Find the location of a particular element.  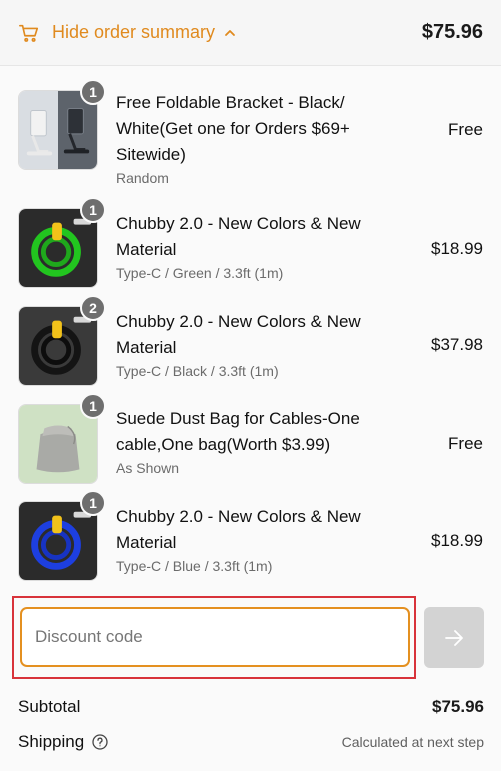

chevron-up-icon is located at coordinates (230, 32).